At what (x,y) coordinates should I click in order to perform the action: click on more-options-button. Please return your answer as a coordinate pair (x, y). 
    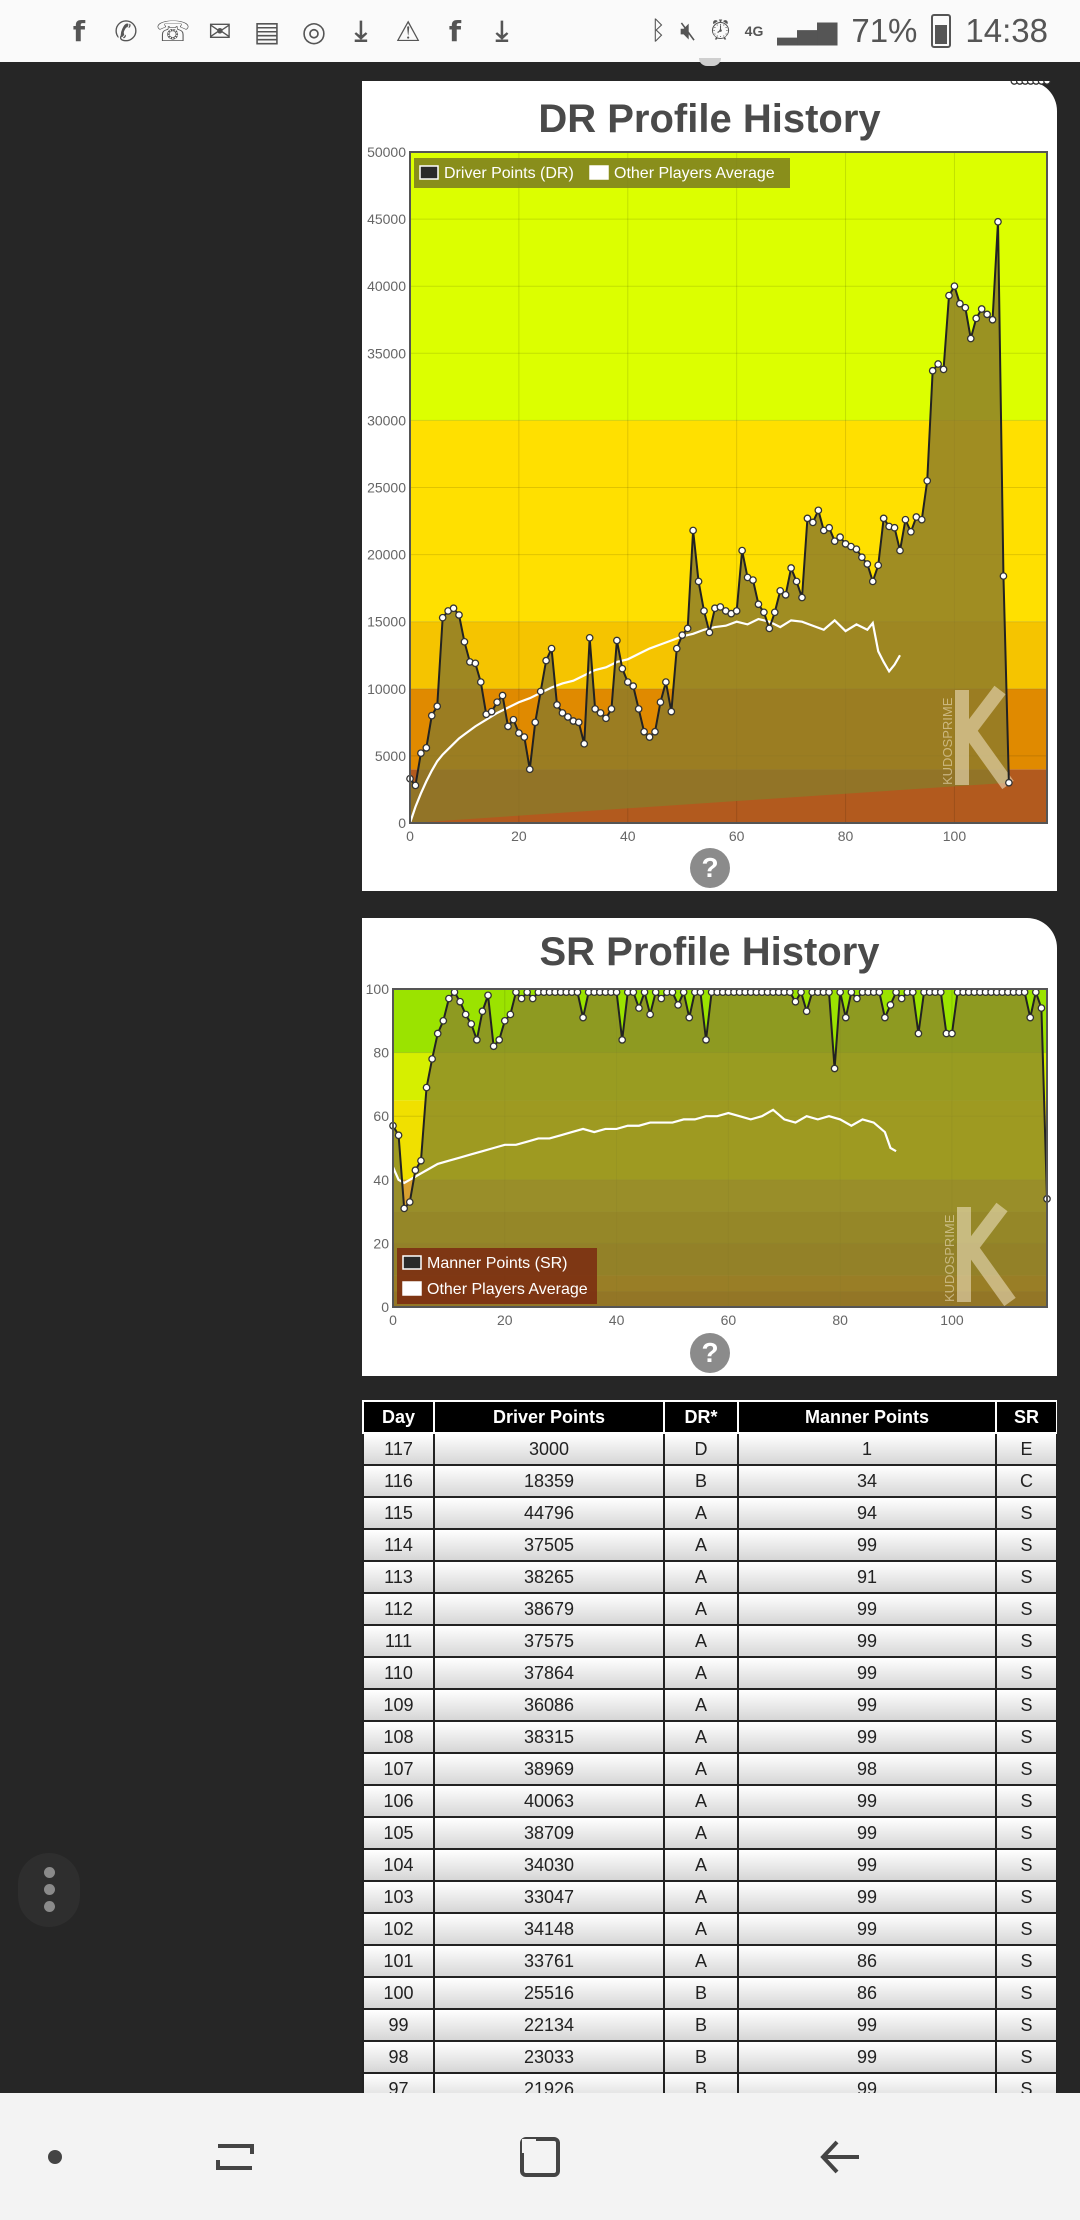
    Looking at the image, I should click on (49, 1890).